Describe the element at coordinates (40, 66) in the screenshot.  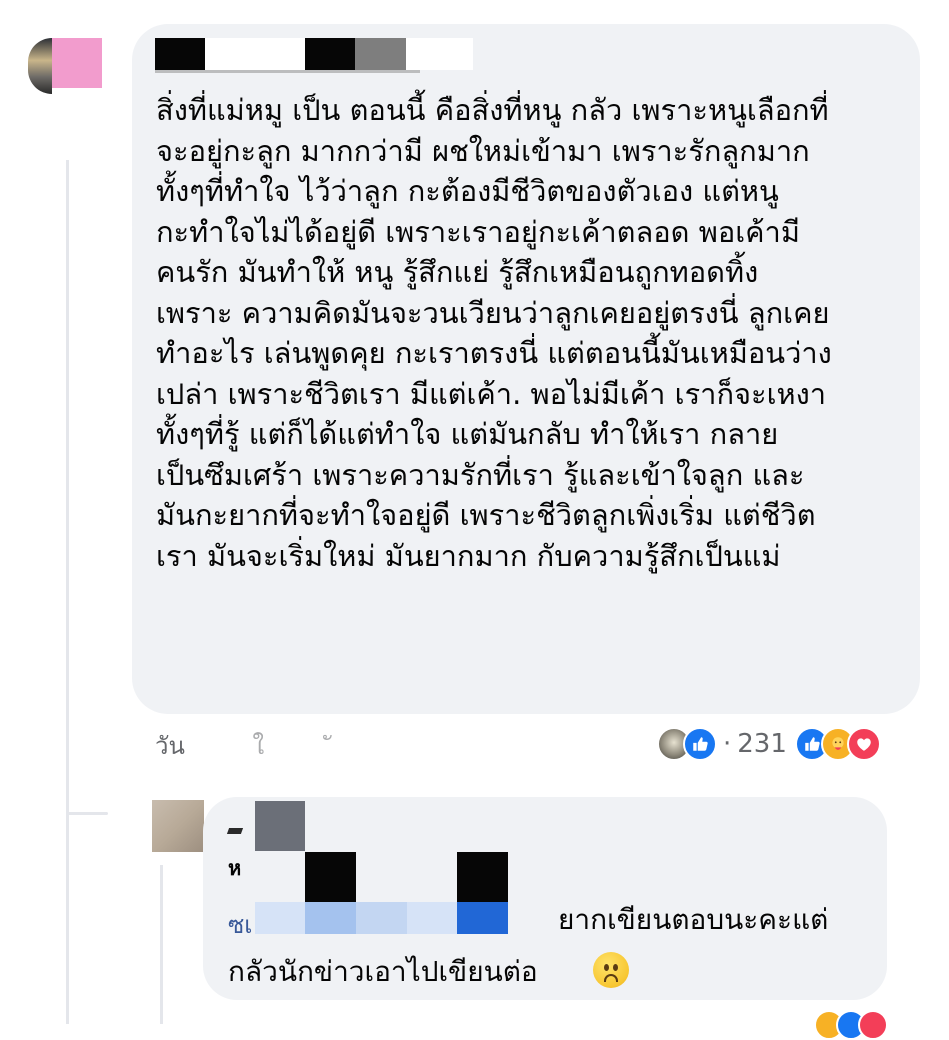
I see `avatar-photo` at that location.